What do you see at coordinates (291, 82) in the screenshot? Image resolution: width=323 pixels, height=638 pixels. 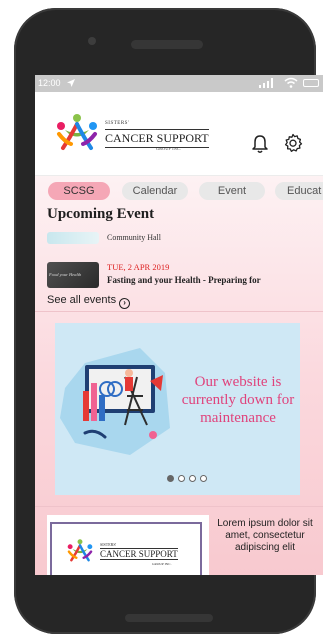 I see `wifi-icon` at bounding box center [291, 82].